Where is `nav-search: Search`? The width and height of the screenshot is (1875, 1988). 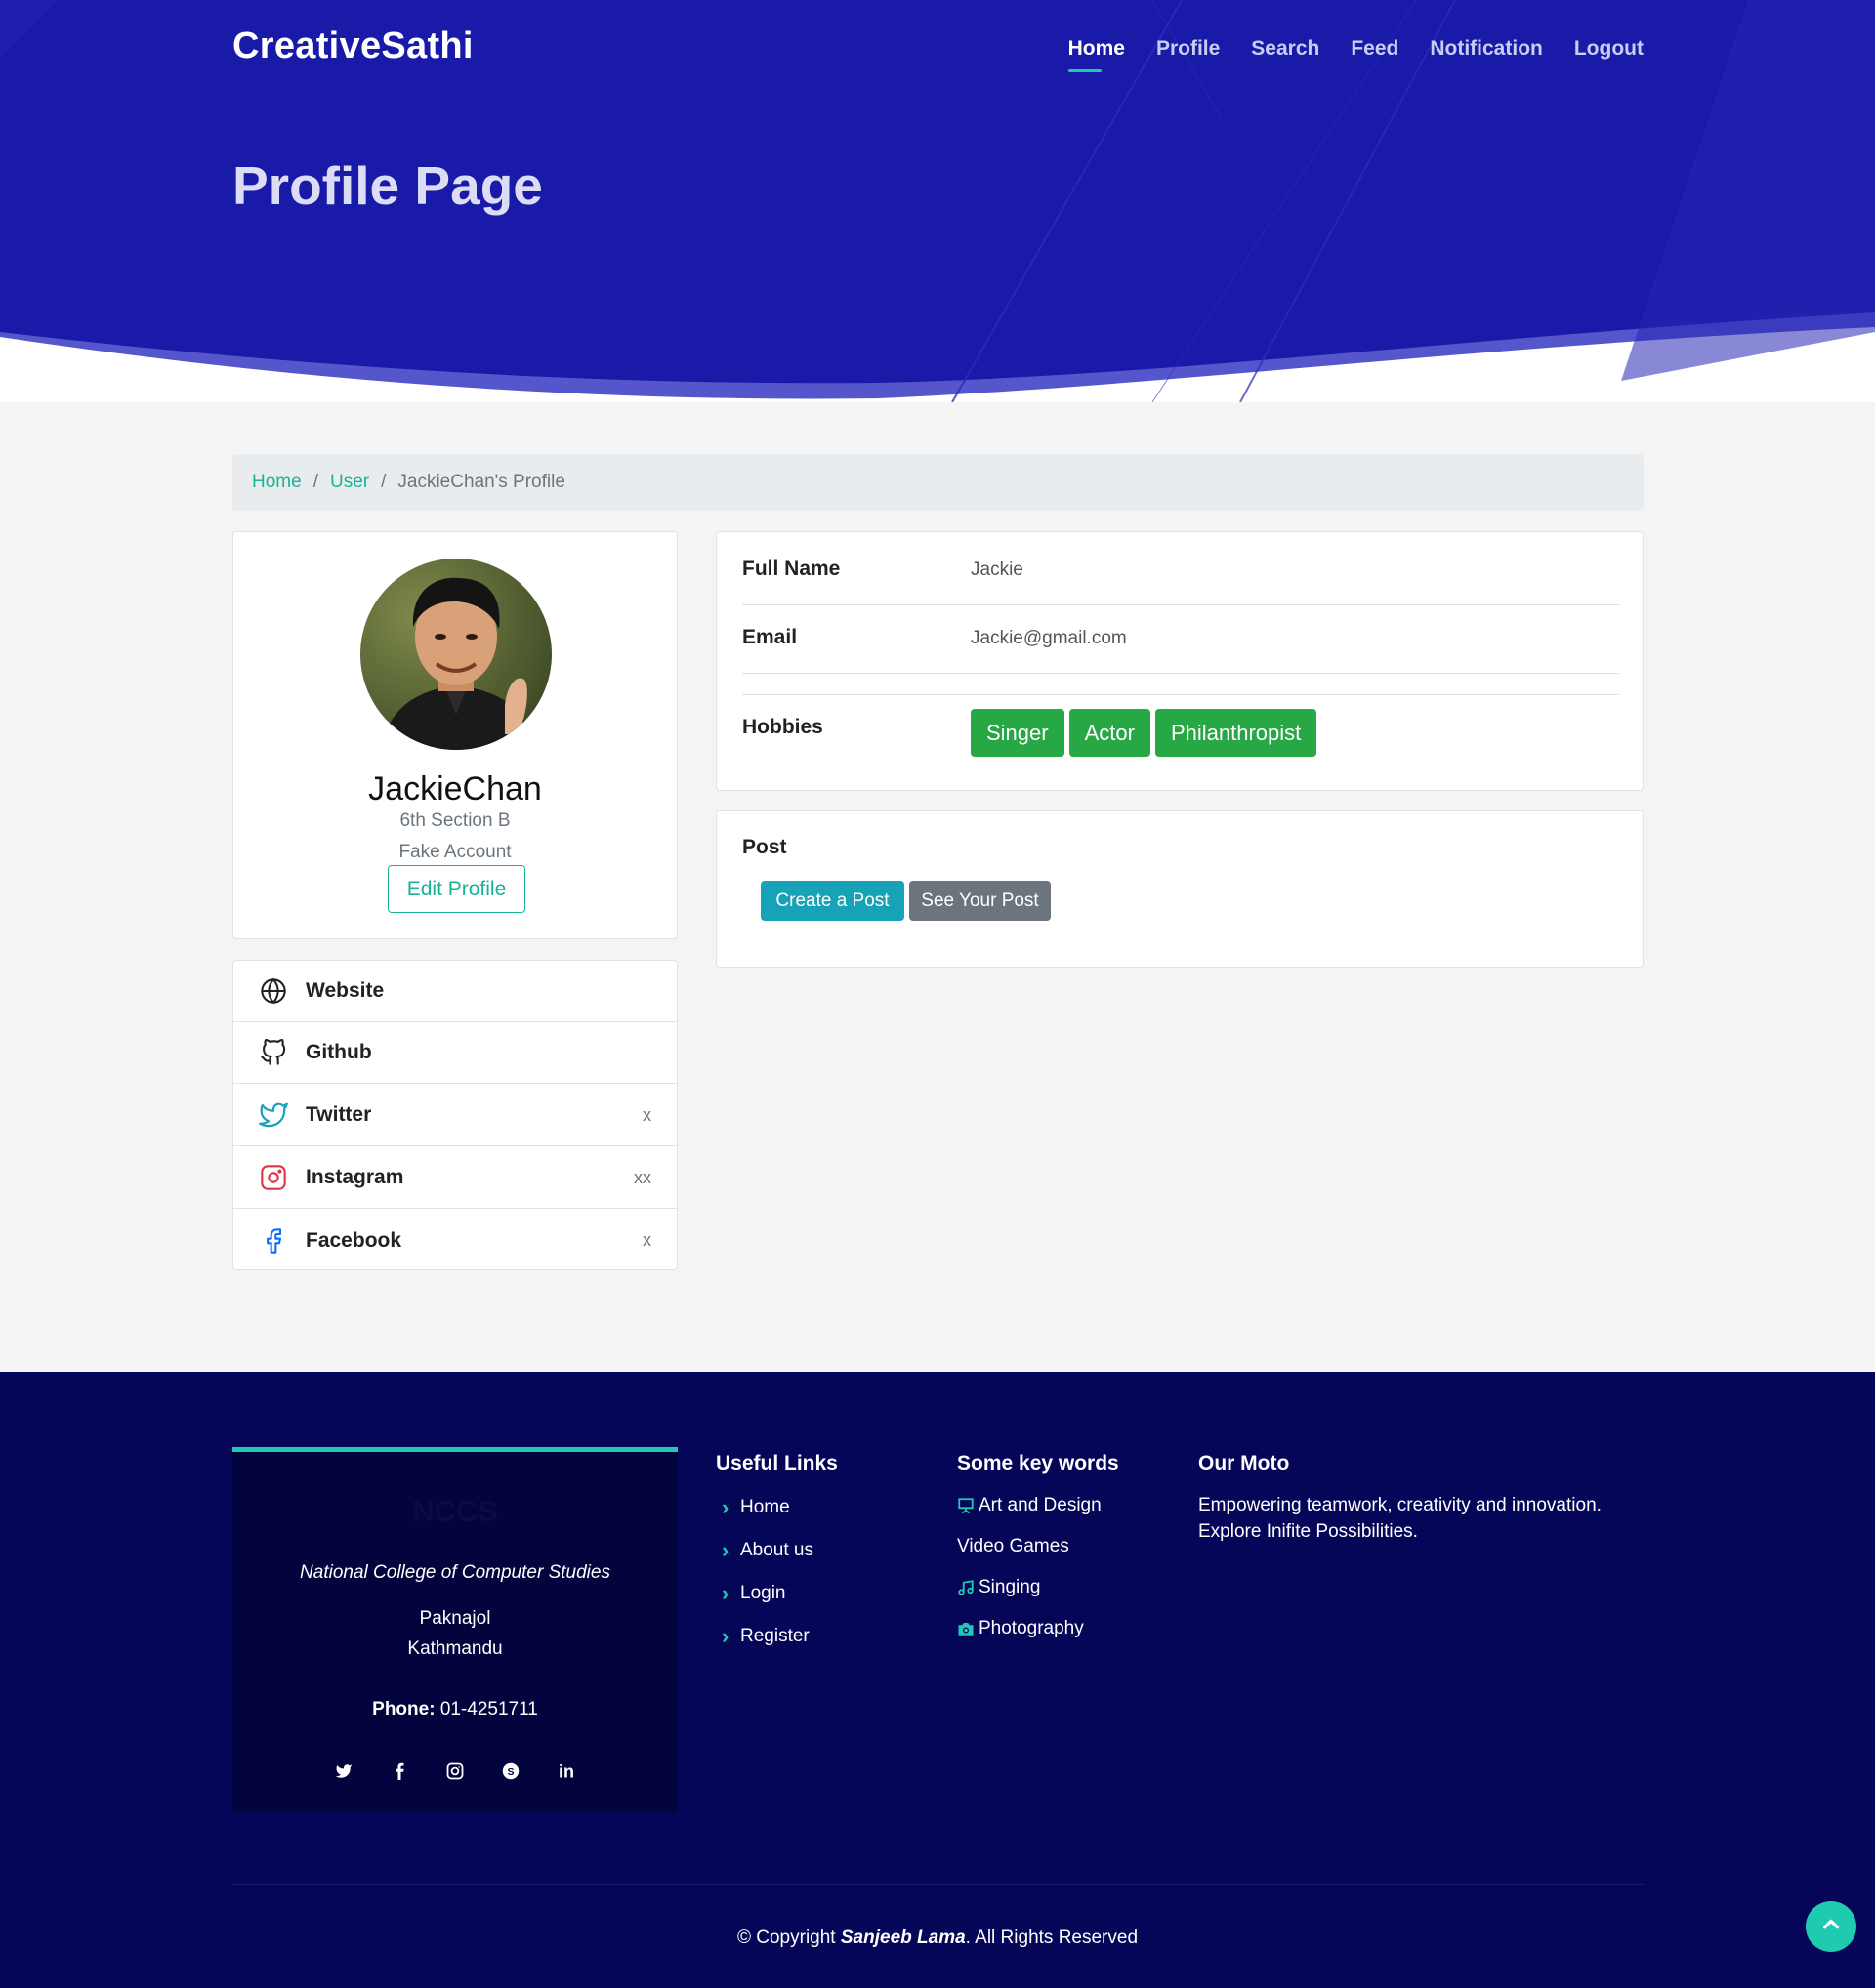
nav-search: Search is located at coordinates (1285, 49).